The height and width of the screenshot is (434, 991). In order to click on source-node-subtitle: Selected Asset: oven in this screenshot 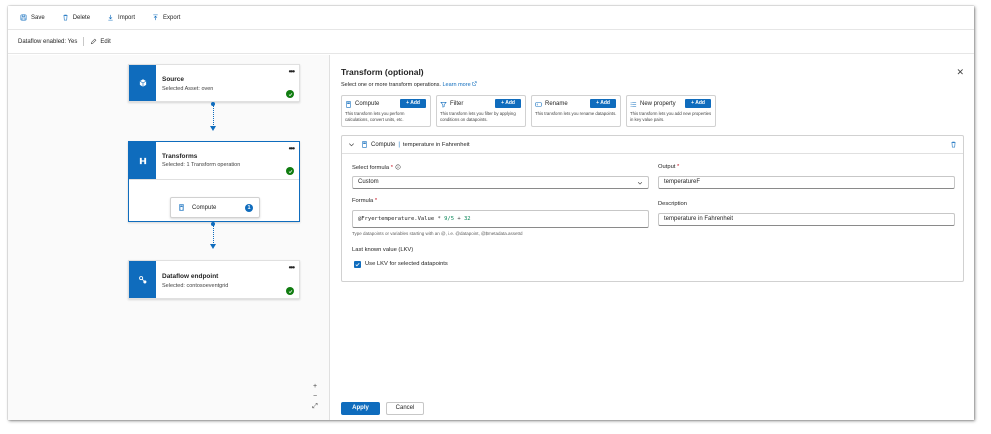, I will do `click(188, 89)`.